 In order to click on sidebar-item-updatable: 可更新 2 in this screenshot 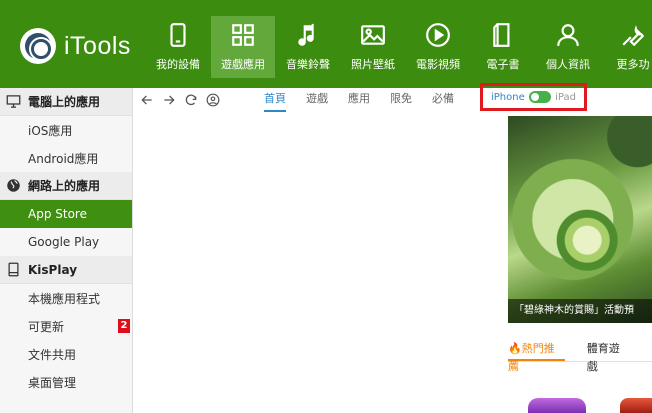, I will do `click(66, 326)`.